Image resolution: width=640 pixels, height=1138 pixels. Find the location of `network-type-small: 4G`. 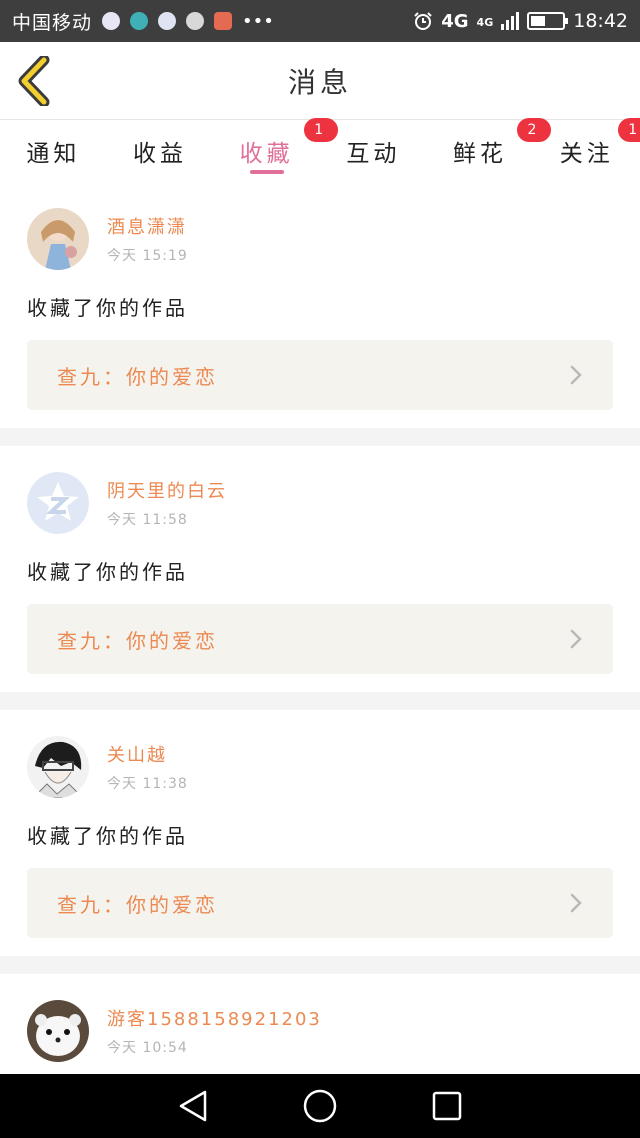

network-type-small: 4G is located at coordinates (485, 22).